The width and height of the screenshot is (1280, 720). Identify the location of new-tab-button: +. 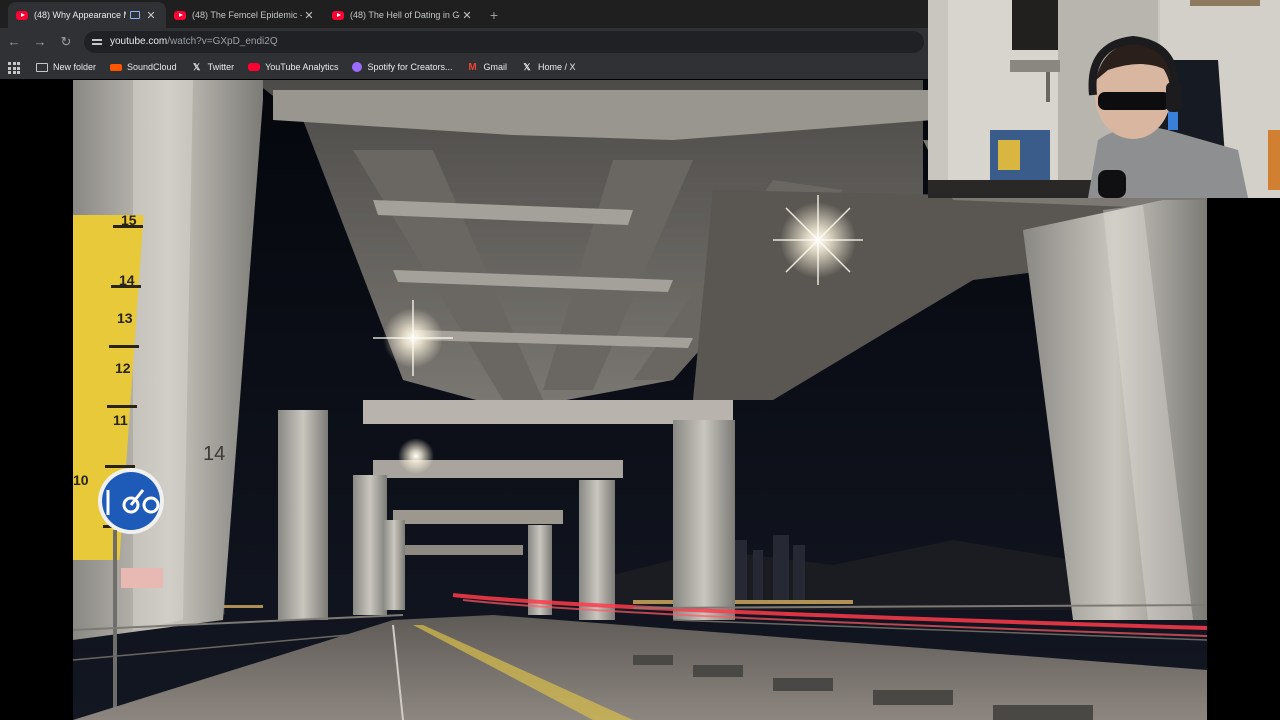
(494, 15).